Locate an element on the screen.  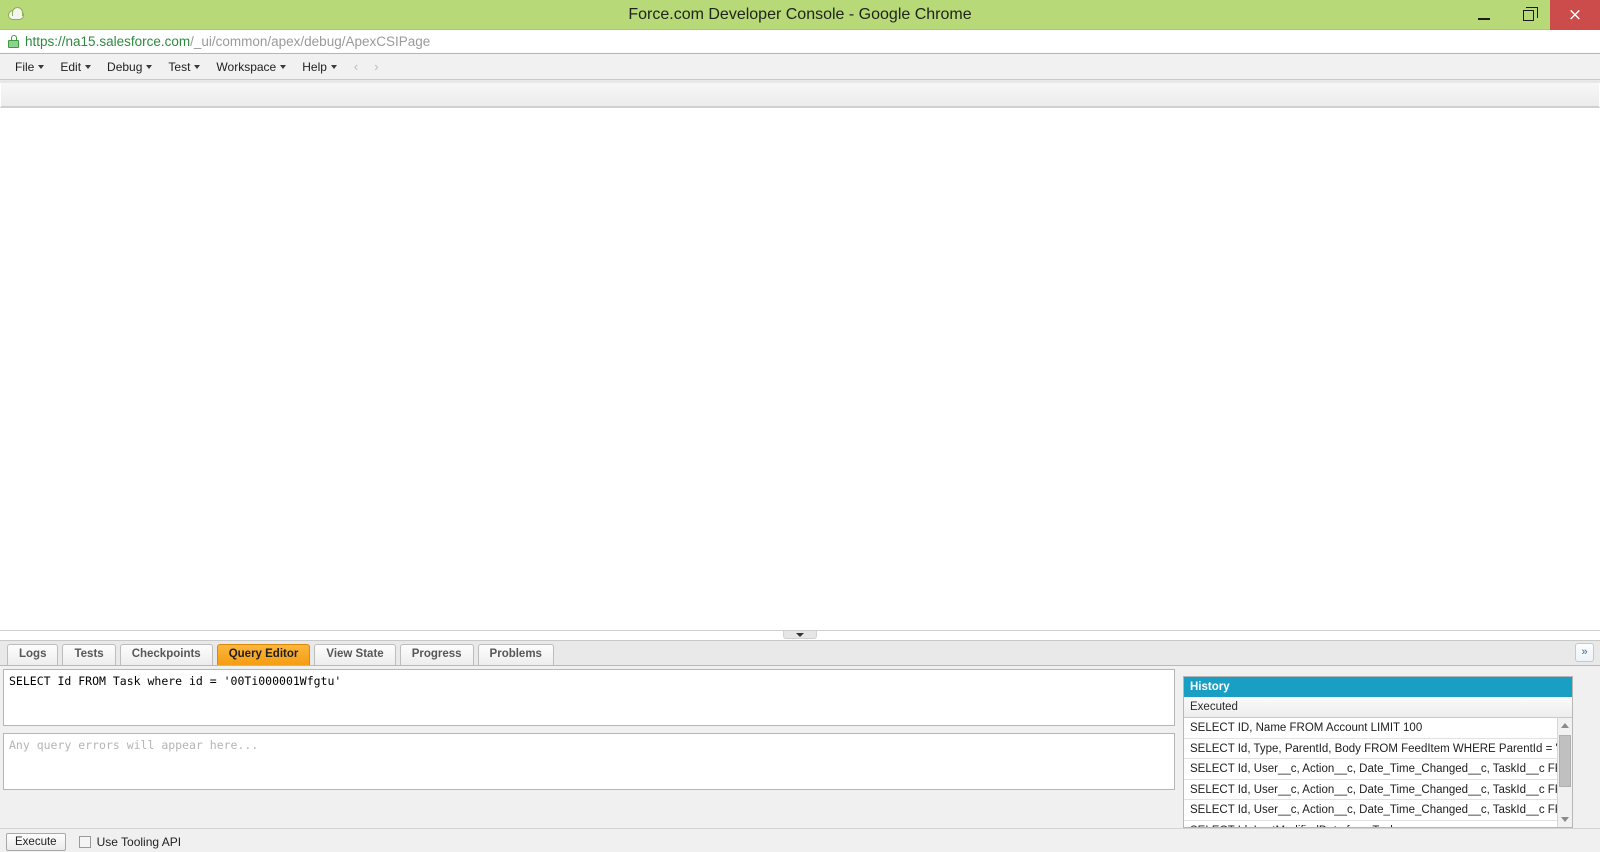
chevron-double-down-icon: » is located at coordinates (1584, 652).